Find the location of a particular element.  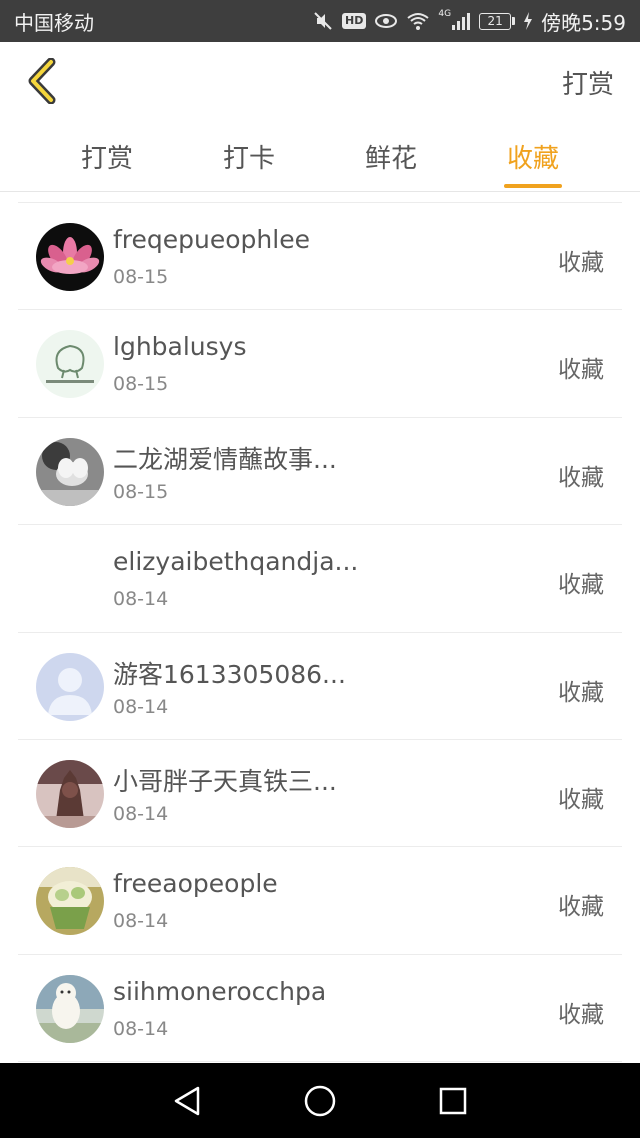

clock: 傍晚5:59 is located at coordinates (583, 22).